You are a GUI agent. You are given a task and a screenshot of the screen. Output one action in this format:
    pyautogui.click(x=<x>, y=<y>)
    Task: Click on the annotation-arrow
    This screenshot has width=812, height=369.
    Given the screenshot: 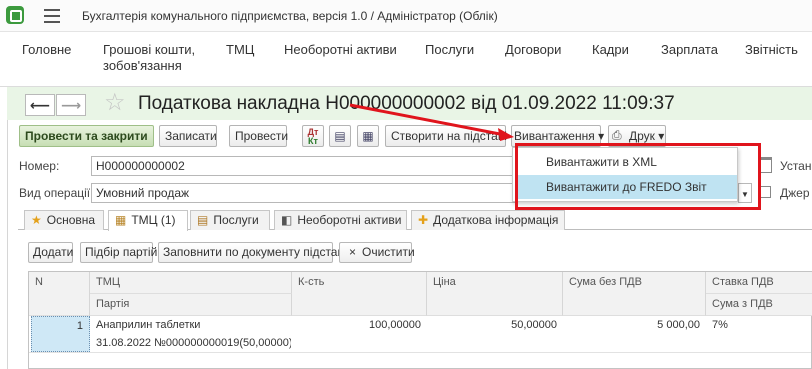 What is the action you would take?
    pyautogui.click(x=431, y=122)
    